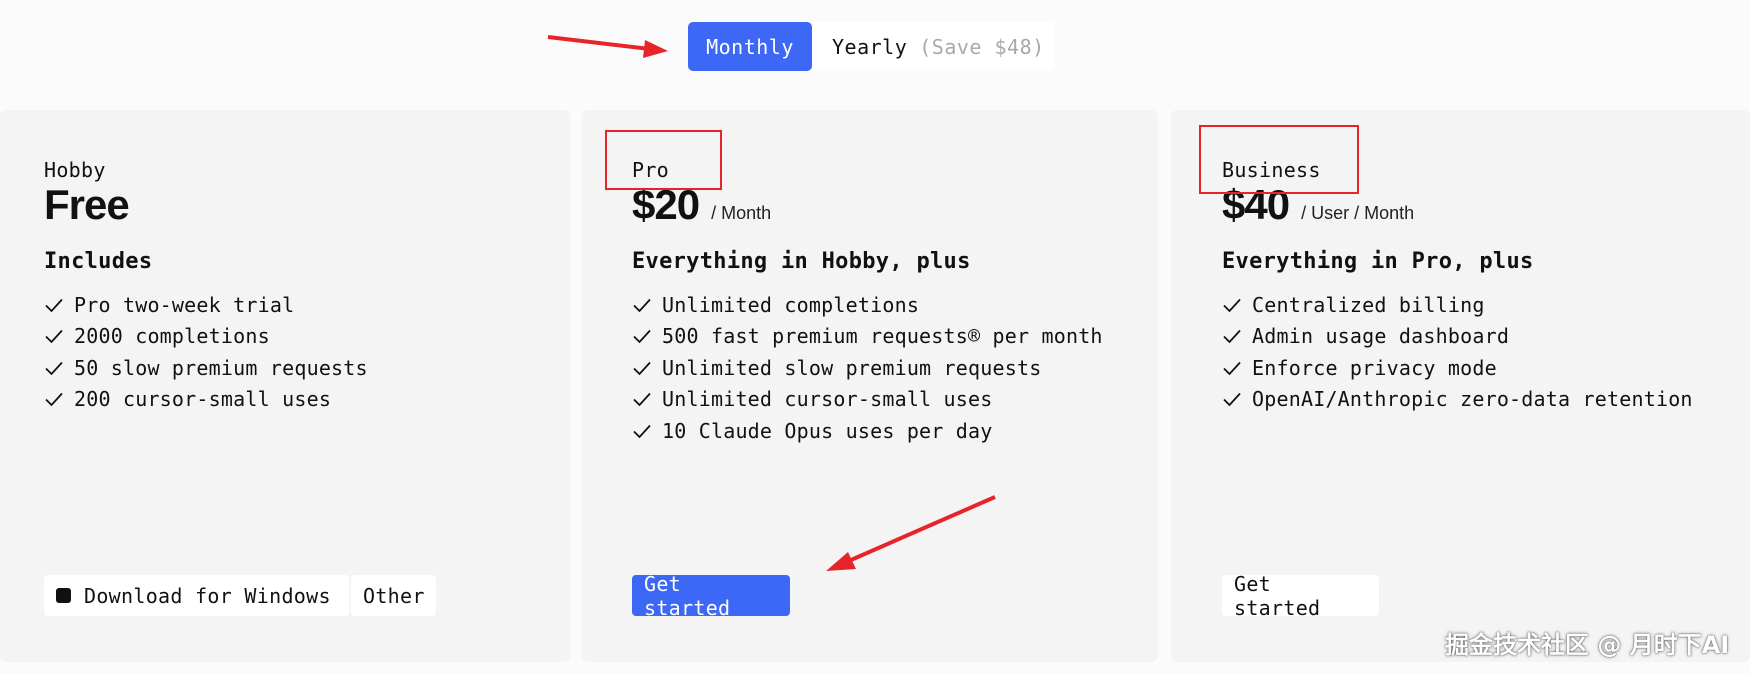 The image size is (1750, 674). Describe the element at coordinates (827, 399) in the screenshot. I see `feature-text: Unlimited cursor-small uses` at that location.